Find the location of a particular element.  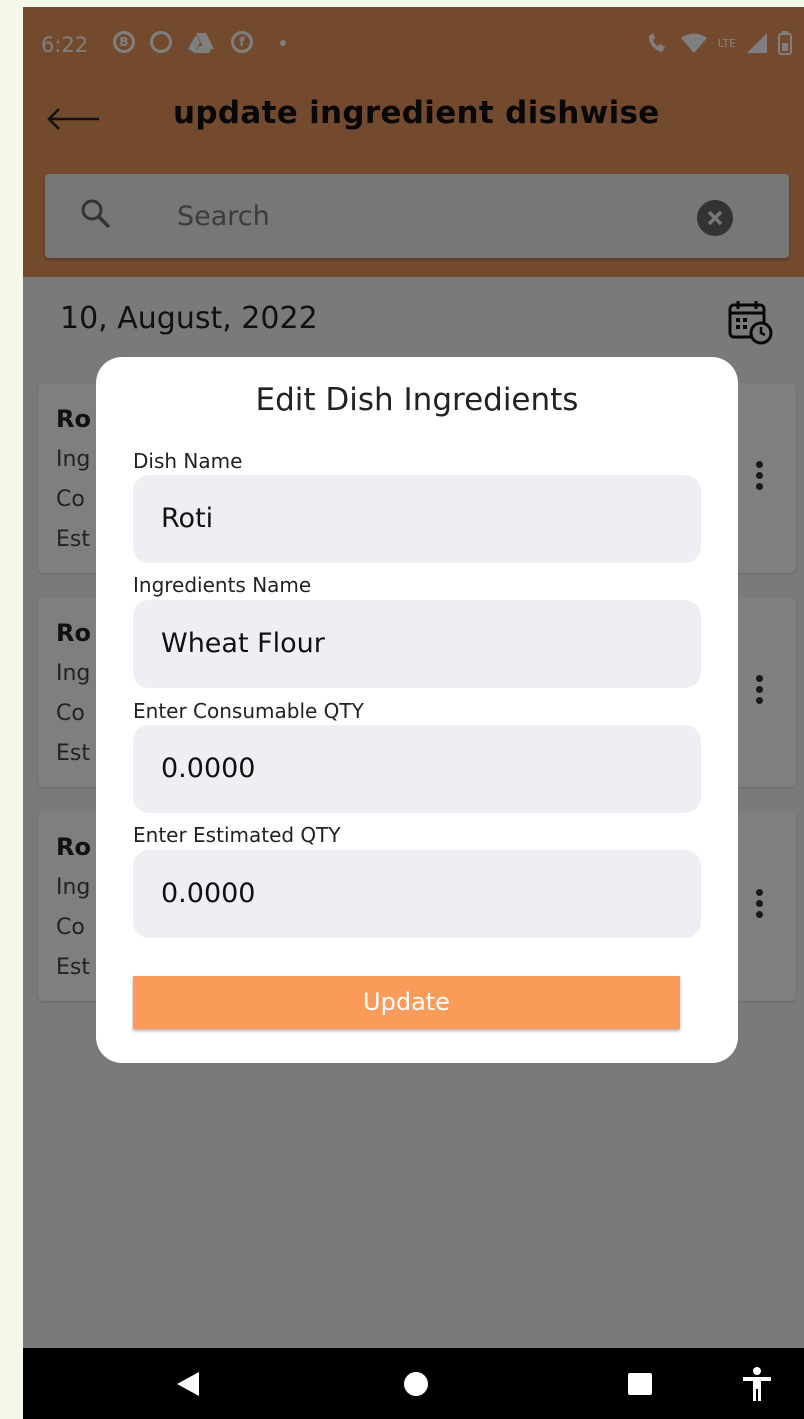

nav-recents-icon is located at coordinates (640, 1384).